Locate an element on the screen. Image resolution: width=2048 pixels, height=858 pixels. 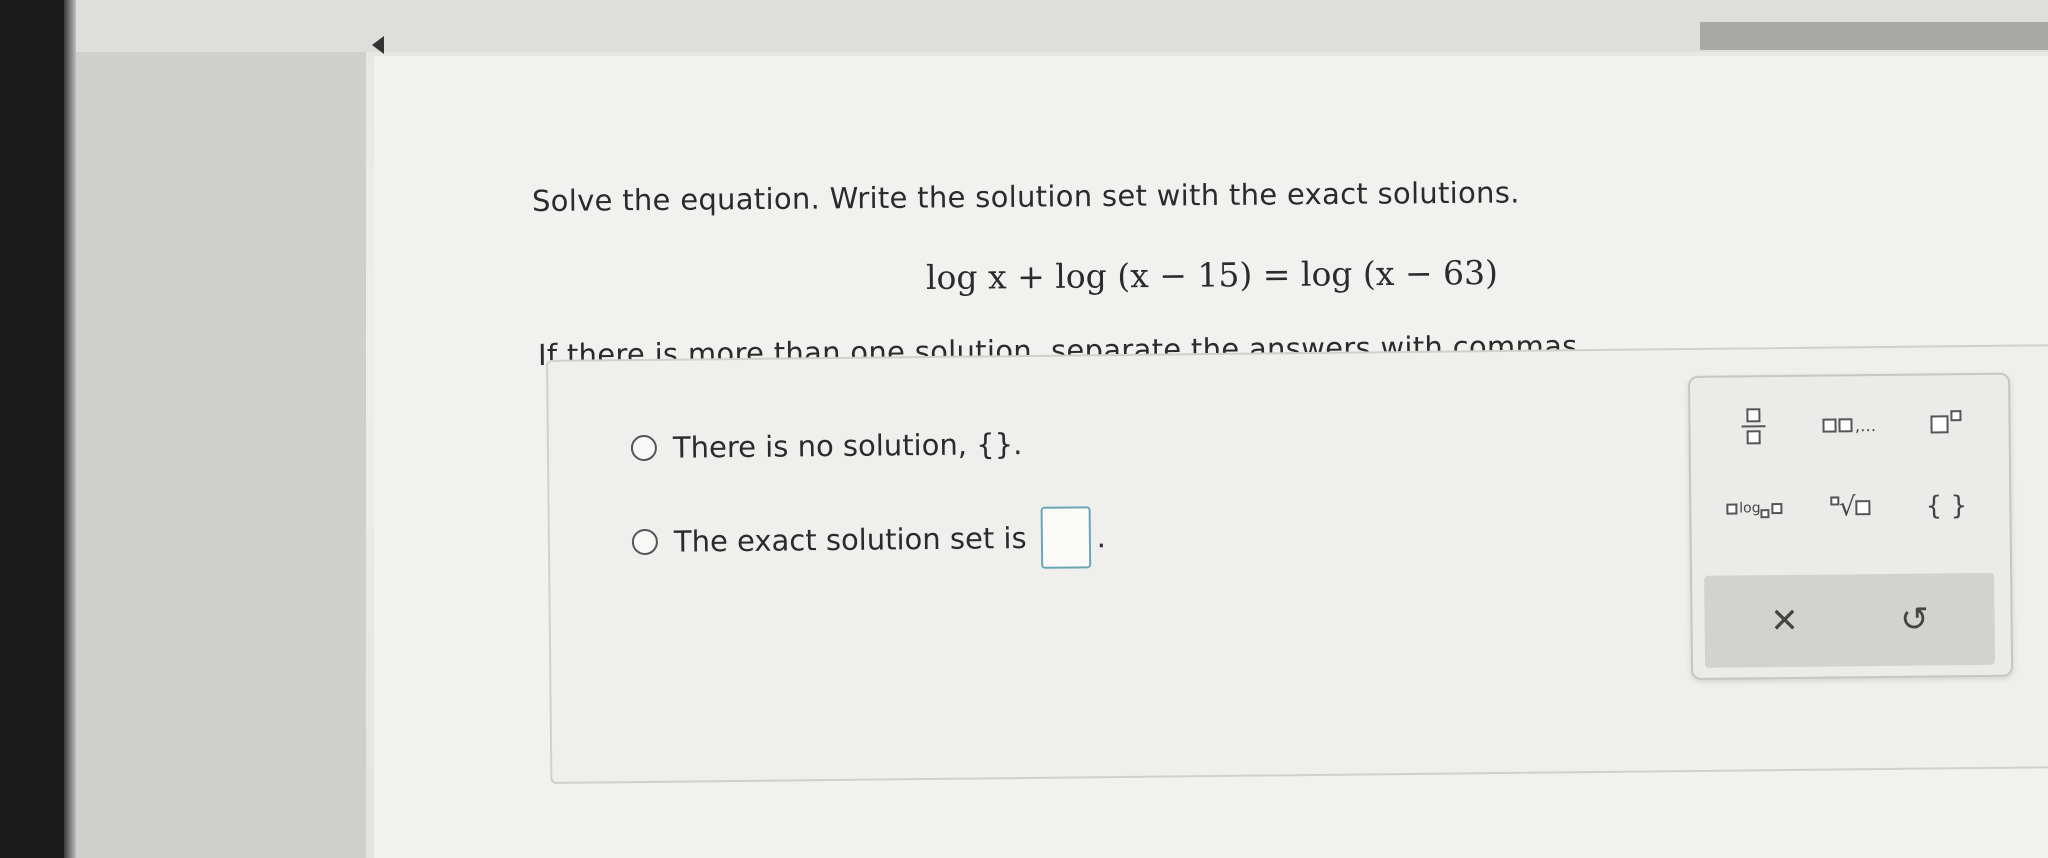
log-base-button: log is located at coordinates (1754, 508).